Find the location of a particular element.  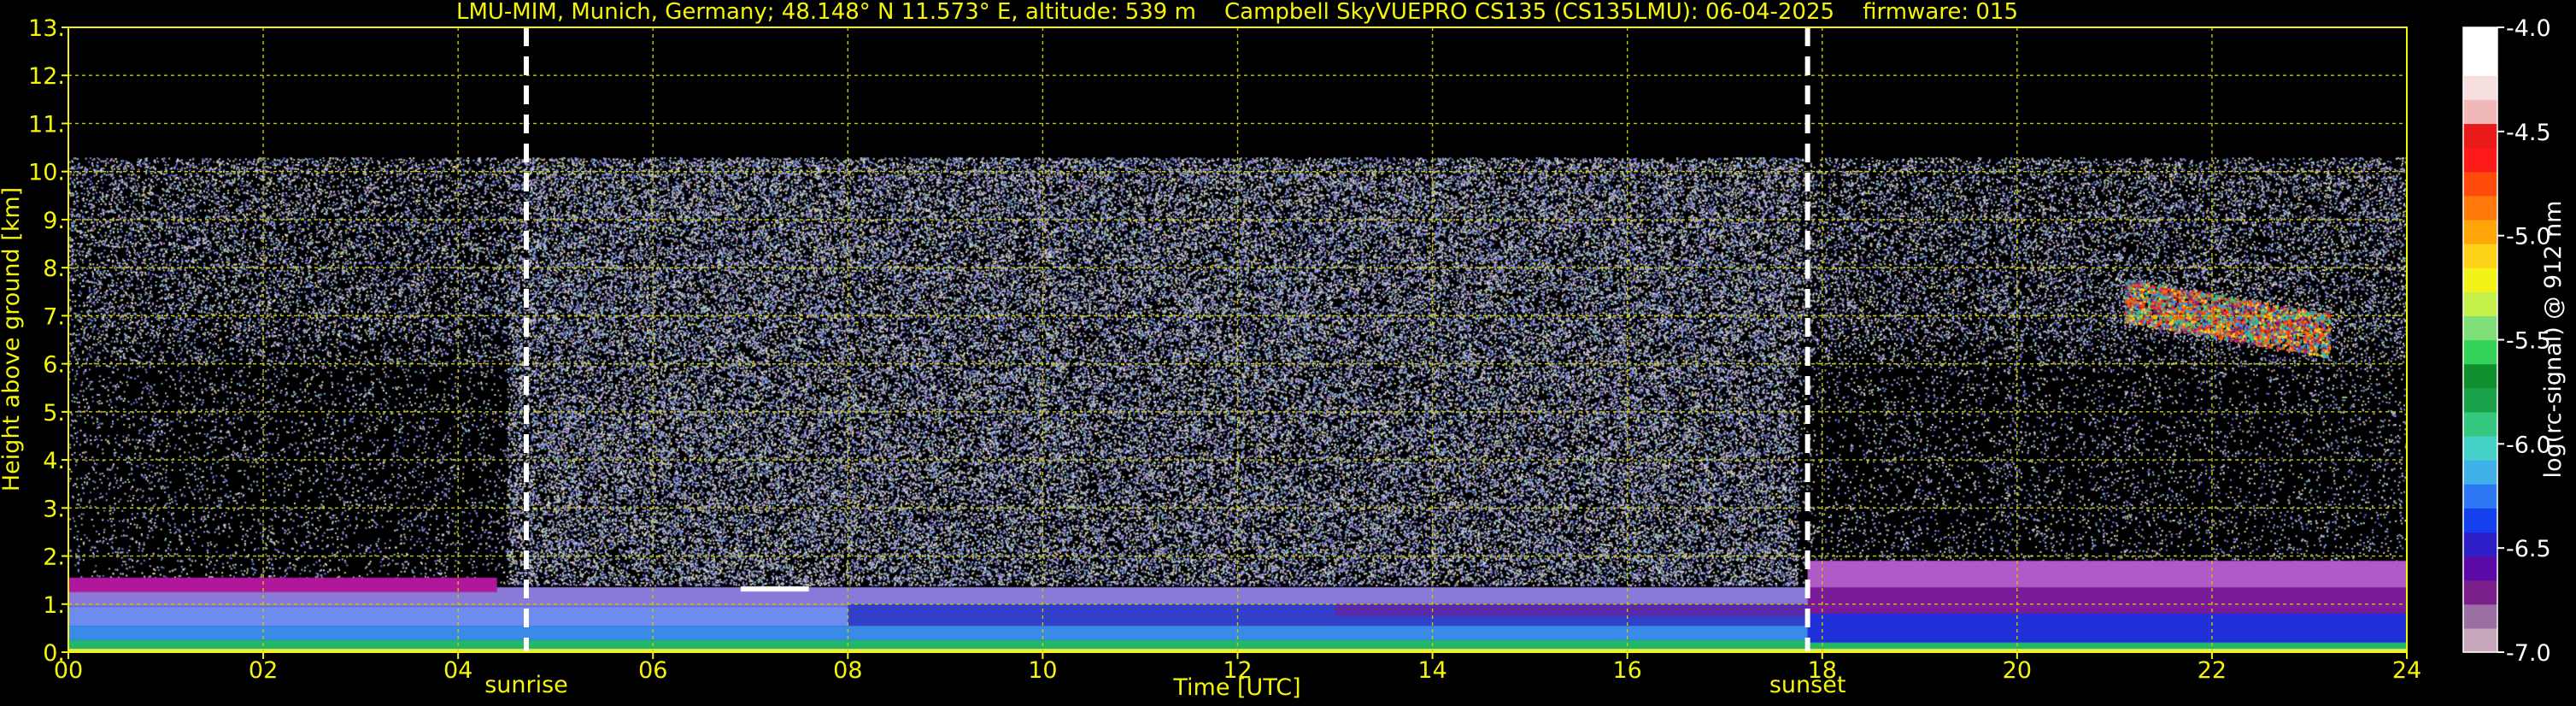

y-tick-label: 5. is located at coordinates (54, 413).